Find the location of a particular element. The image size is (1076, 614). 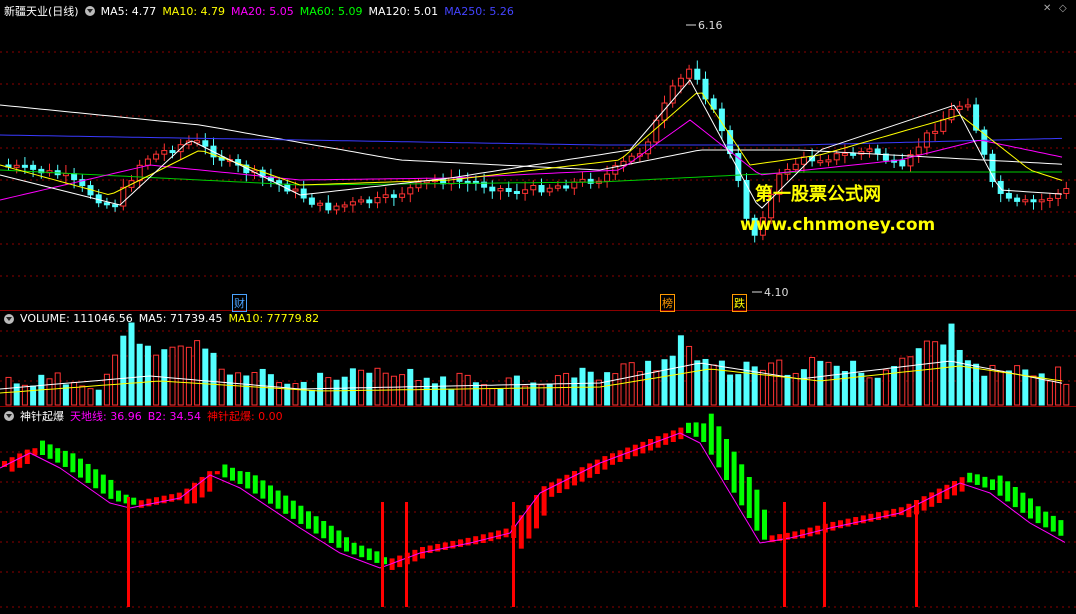

event-marker-drop: 跌 is located at coordinates (739, 303).